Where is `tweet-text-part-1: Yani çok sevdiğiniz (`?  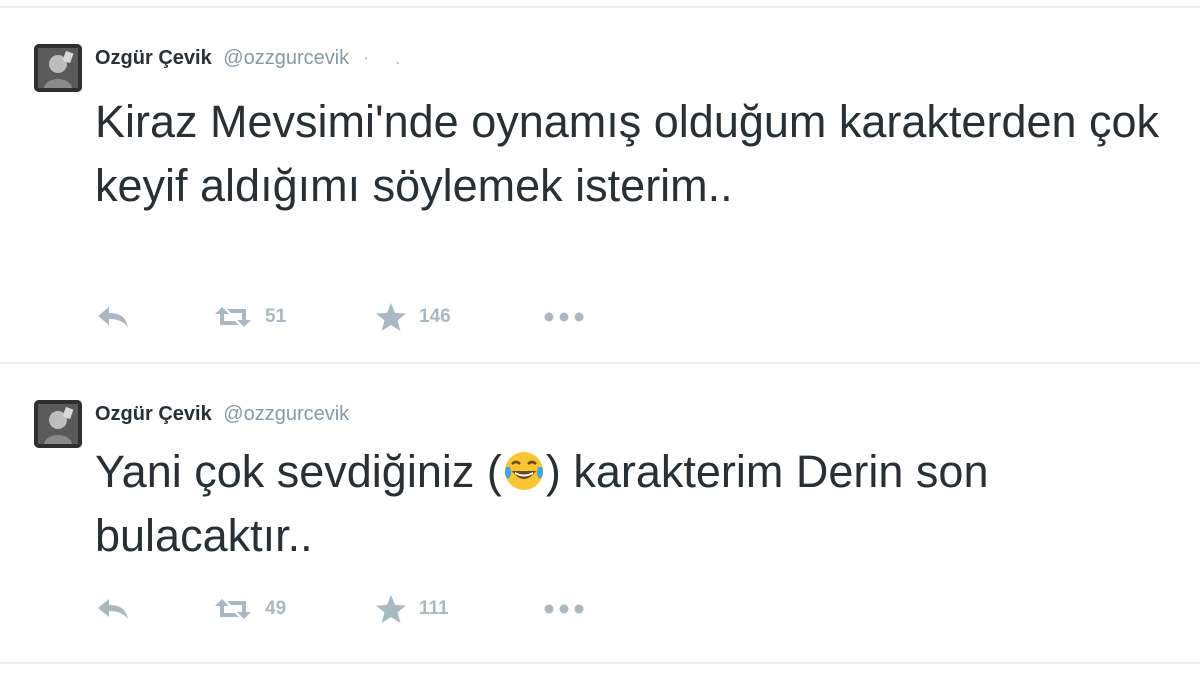 tweet-text-part-1: Yani çok sevdiğiniz ( is located at coordinates (298, 471).